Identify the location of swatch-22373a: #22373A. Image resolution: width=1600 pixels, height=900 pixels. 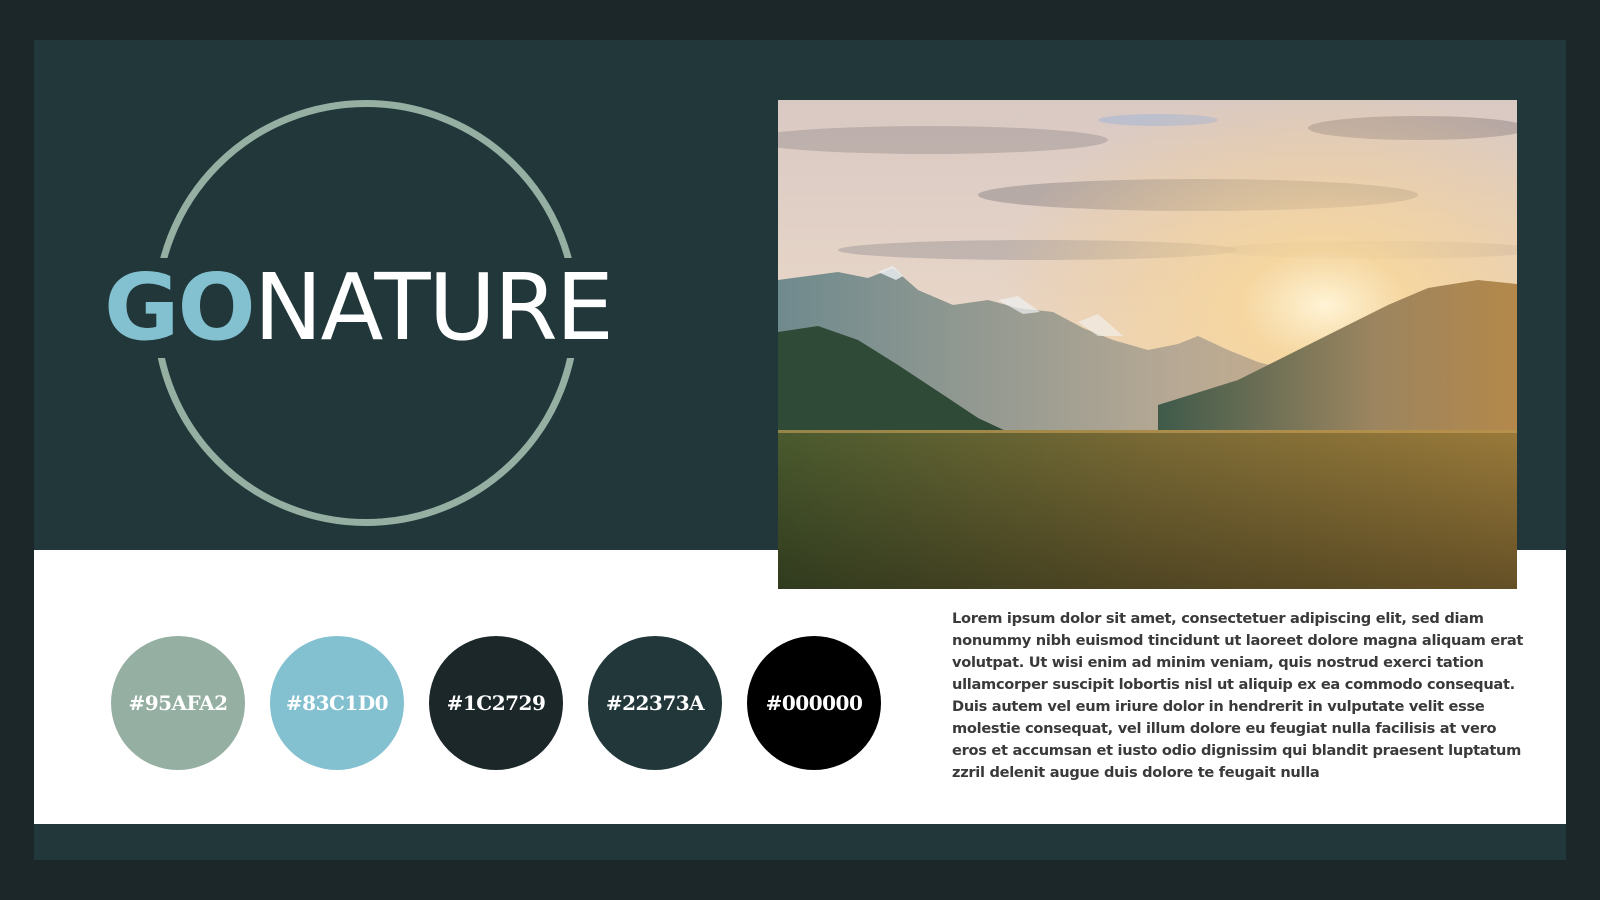
(655, 703).